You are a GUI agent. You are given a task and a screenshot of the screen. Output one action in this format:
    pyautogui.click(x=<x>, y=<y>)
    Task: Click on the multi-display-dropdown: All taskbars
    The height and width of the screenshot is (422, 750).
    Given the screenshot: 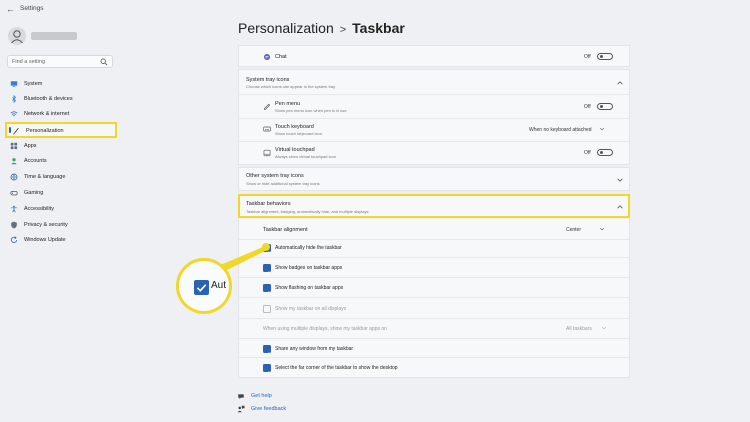 What is the action you would take?
    pyautogui.click(x=579, y=329)
    